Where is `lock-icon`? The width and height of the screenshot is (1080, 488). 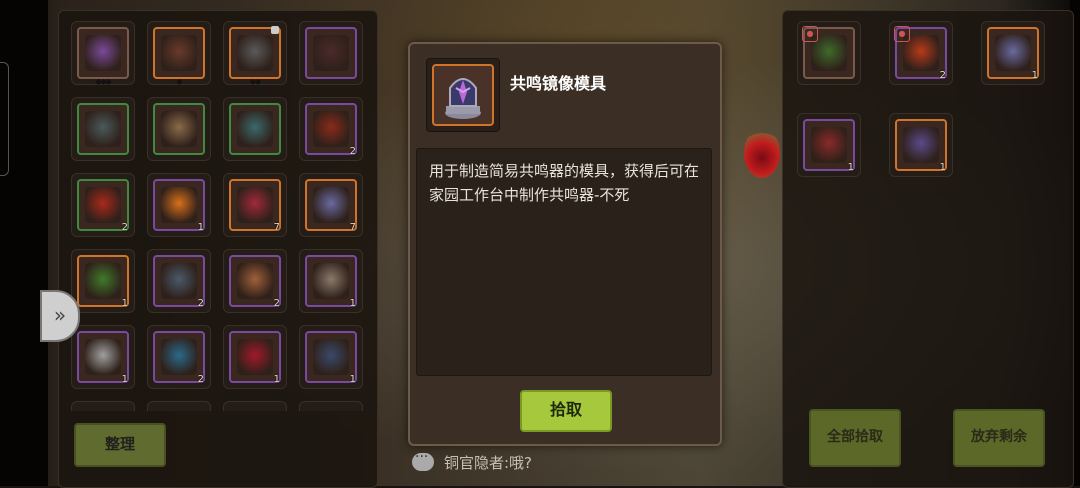 lock-icon is located at coordinates (275, 30).